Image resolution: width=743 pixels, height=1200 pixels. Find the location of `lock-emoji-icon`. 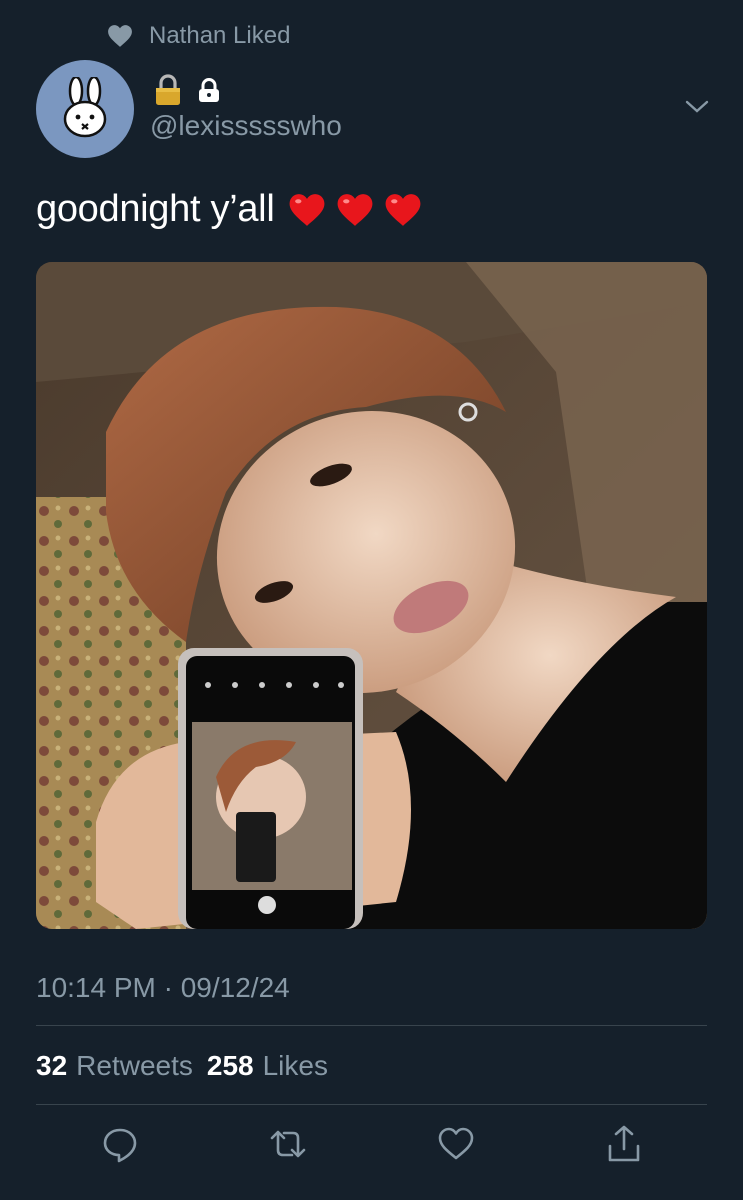

lock-emoji-icon is located at coordinates (168, 89).